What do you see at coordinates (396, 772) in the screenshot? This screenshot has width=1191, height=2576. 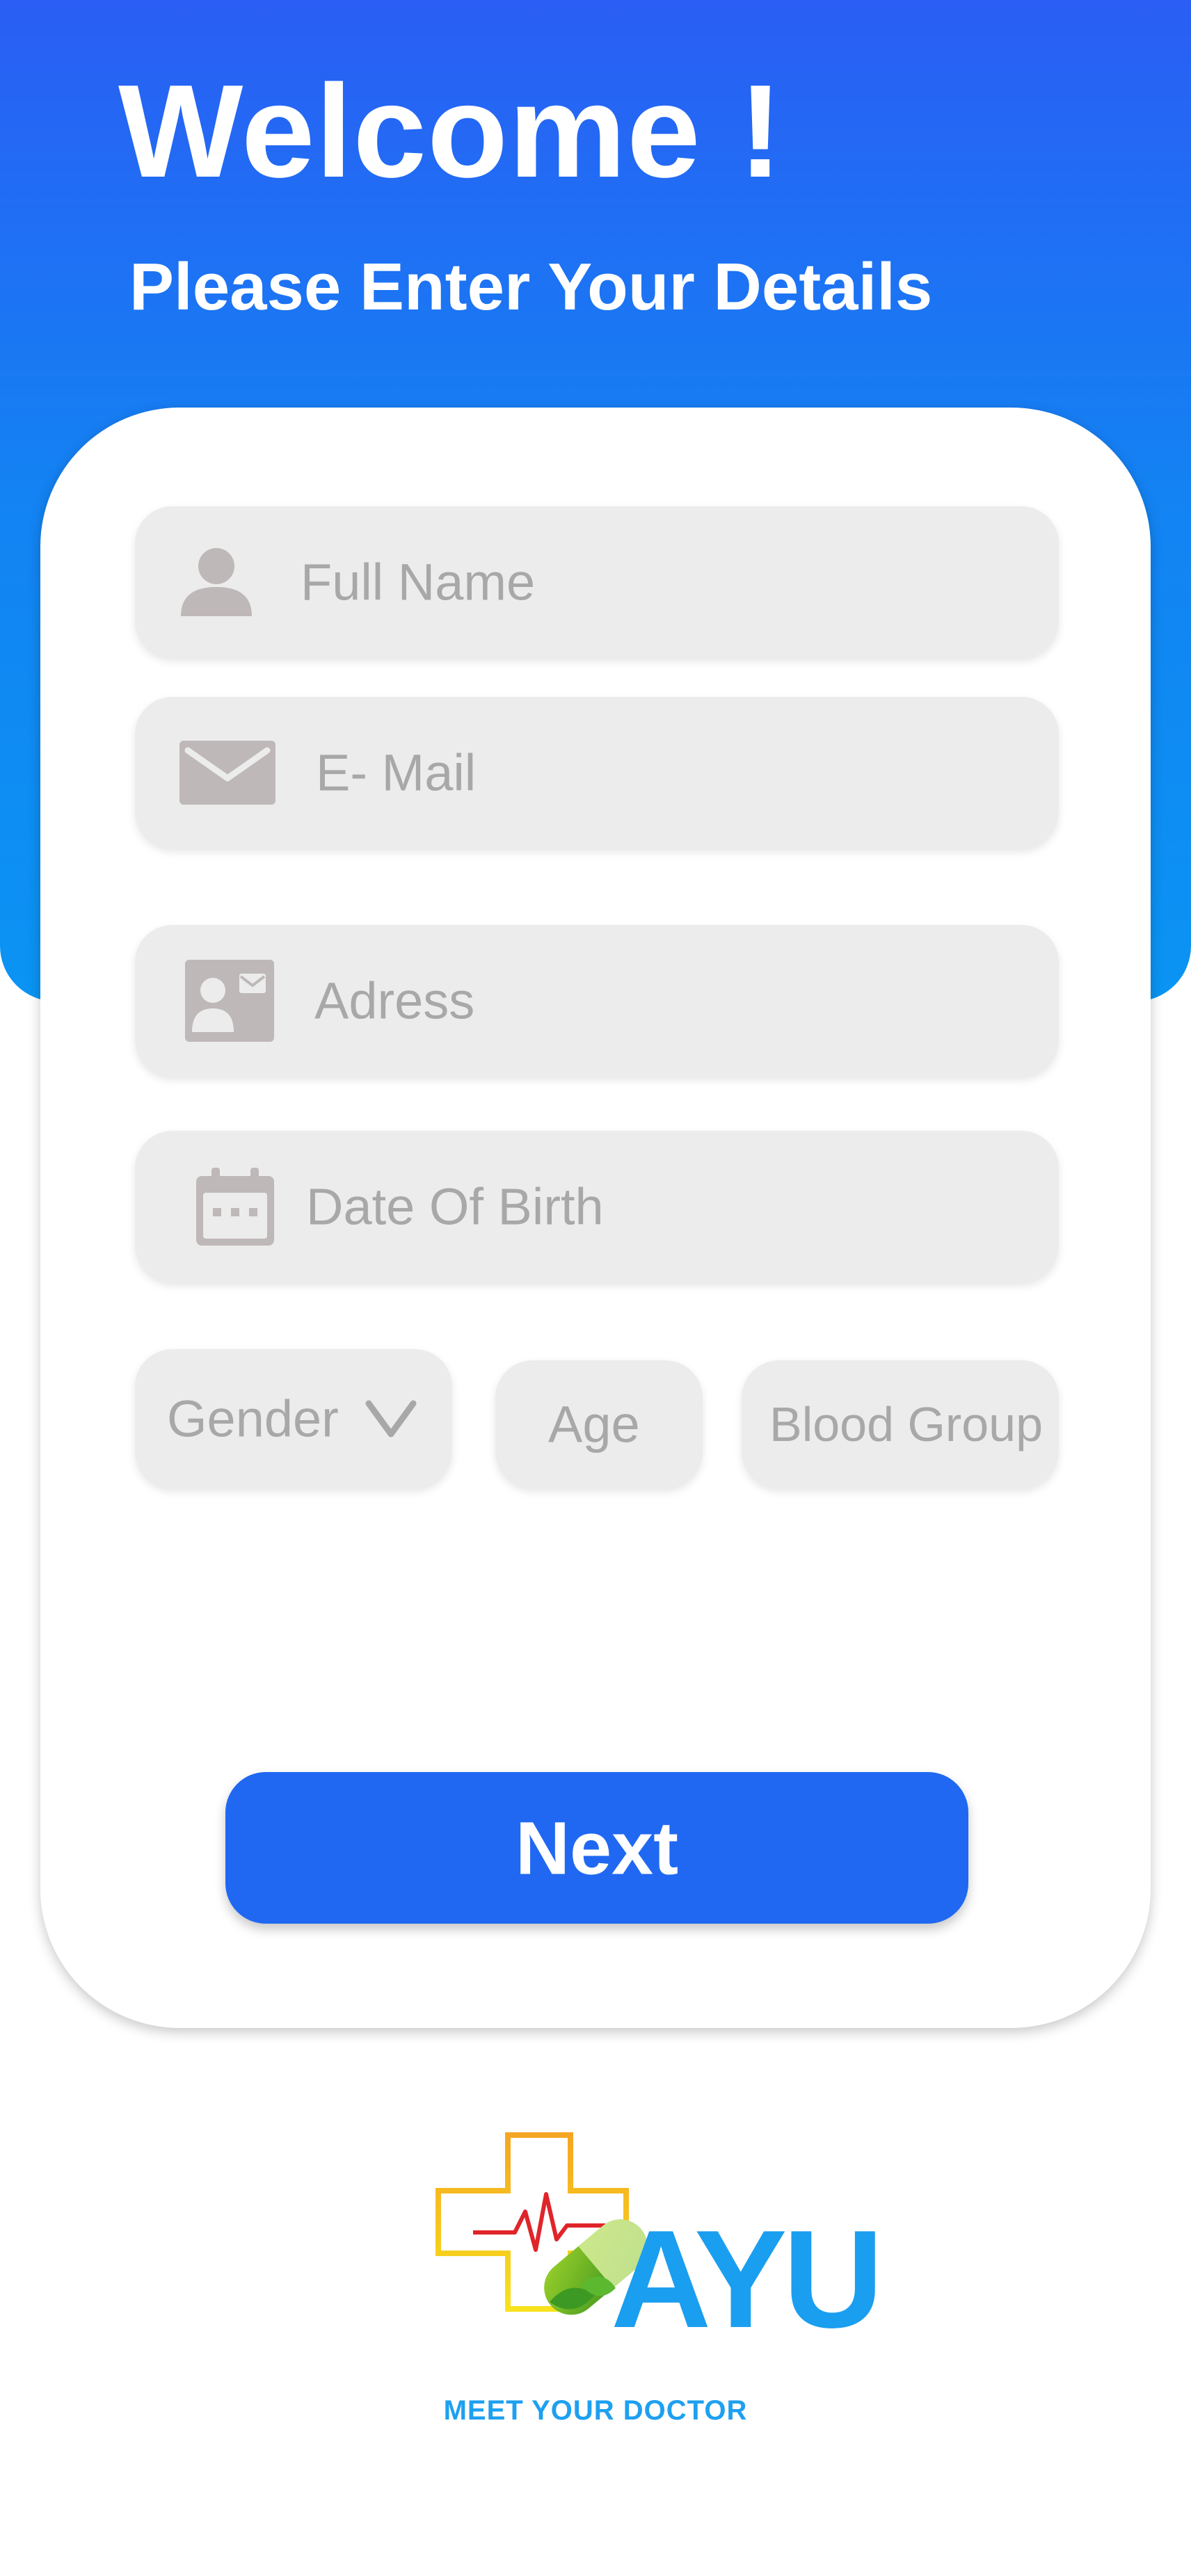 I see `email-placeholder: E- Mail` at bounding box center [396, 772].